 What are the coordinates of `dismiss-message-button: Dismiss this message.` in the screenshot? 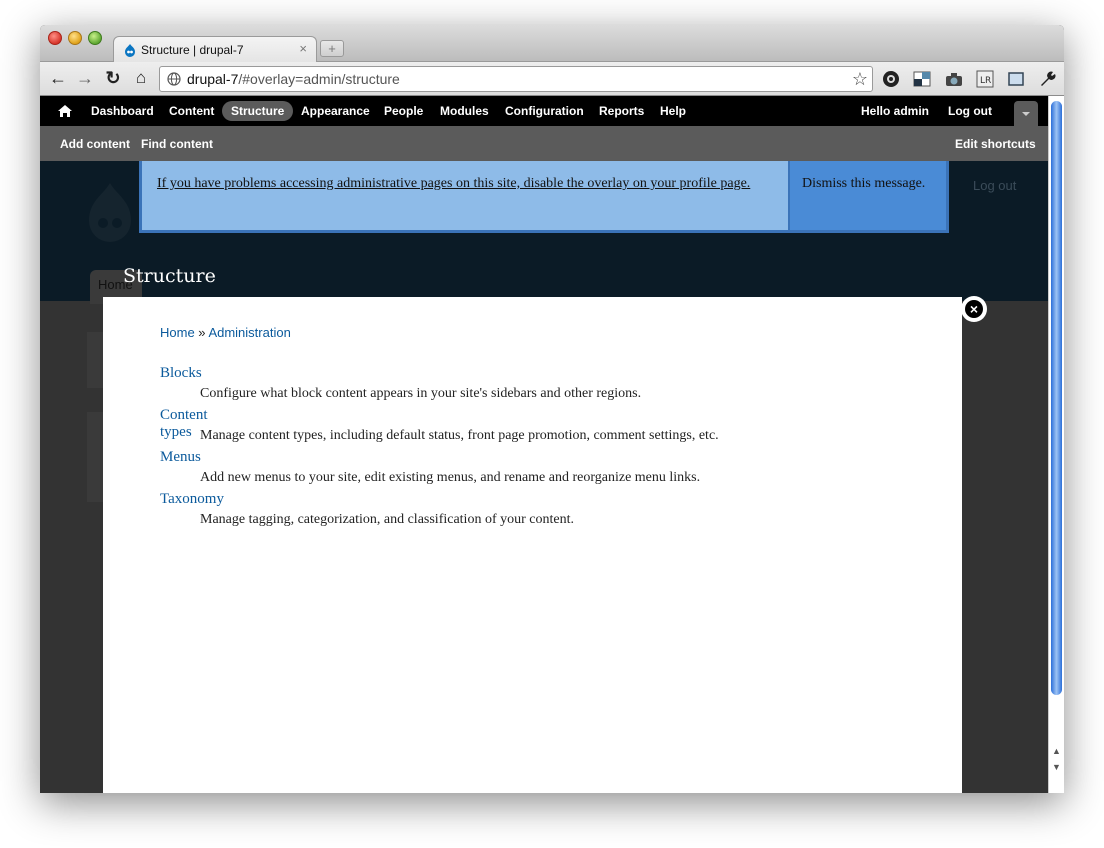 It's located at (863, 183).